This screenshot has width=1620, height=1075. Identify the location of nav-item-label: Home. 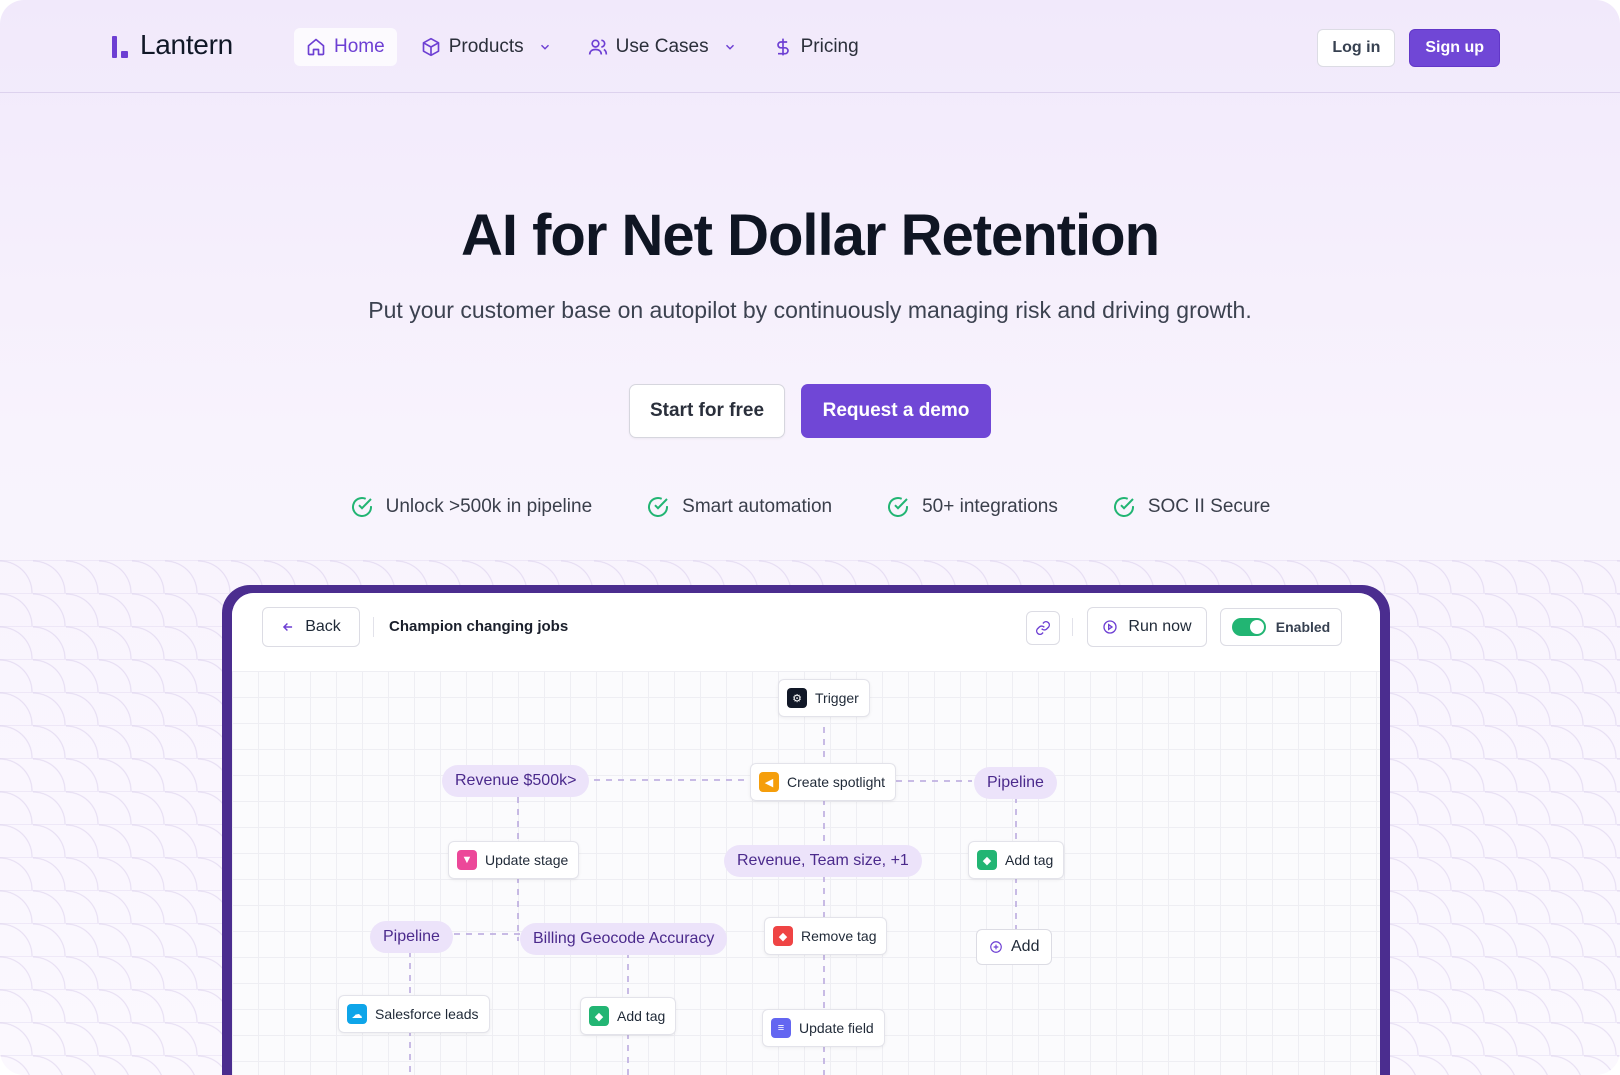
(359, 46).